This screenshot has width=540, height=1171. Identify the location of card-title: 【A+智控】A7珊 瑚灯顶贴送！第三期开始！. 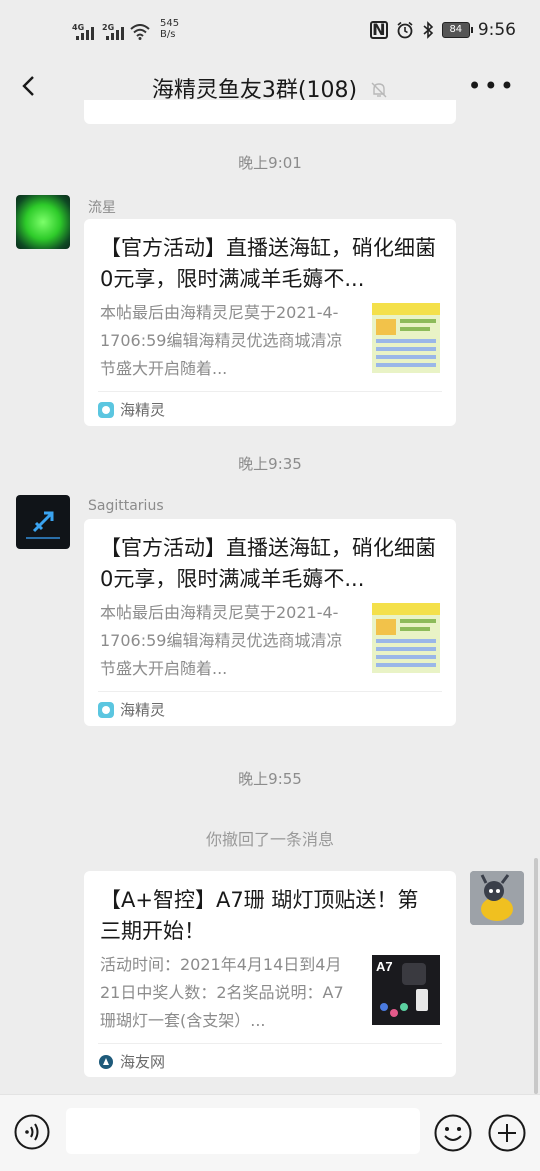
(259, 915).